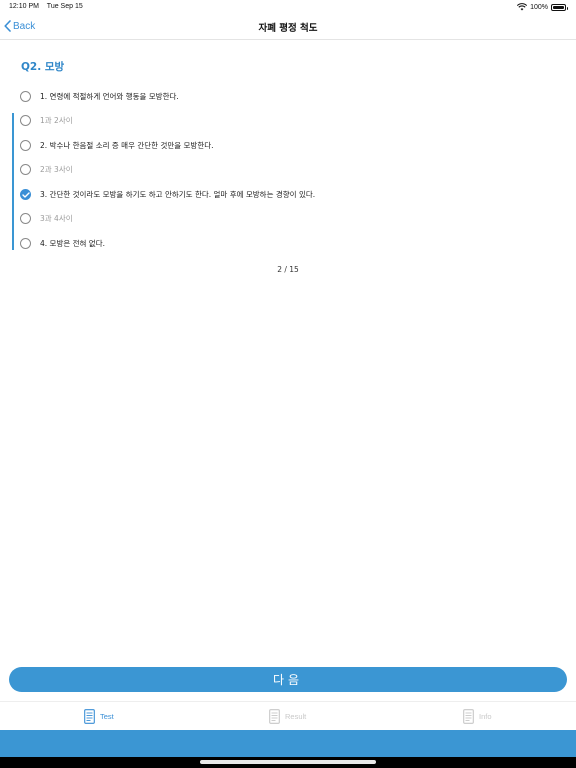 This screenshot has width=576, height=768. I want to click on test-sheet-icon, so click(89, 716).